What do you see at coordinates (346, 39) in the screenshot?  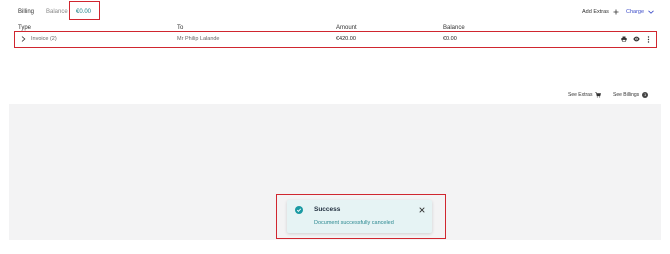 I see `row-amount: €420.00` at bounding box center [346, 39].